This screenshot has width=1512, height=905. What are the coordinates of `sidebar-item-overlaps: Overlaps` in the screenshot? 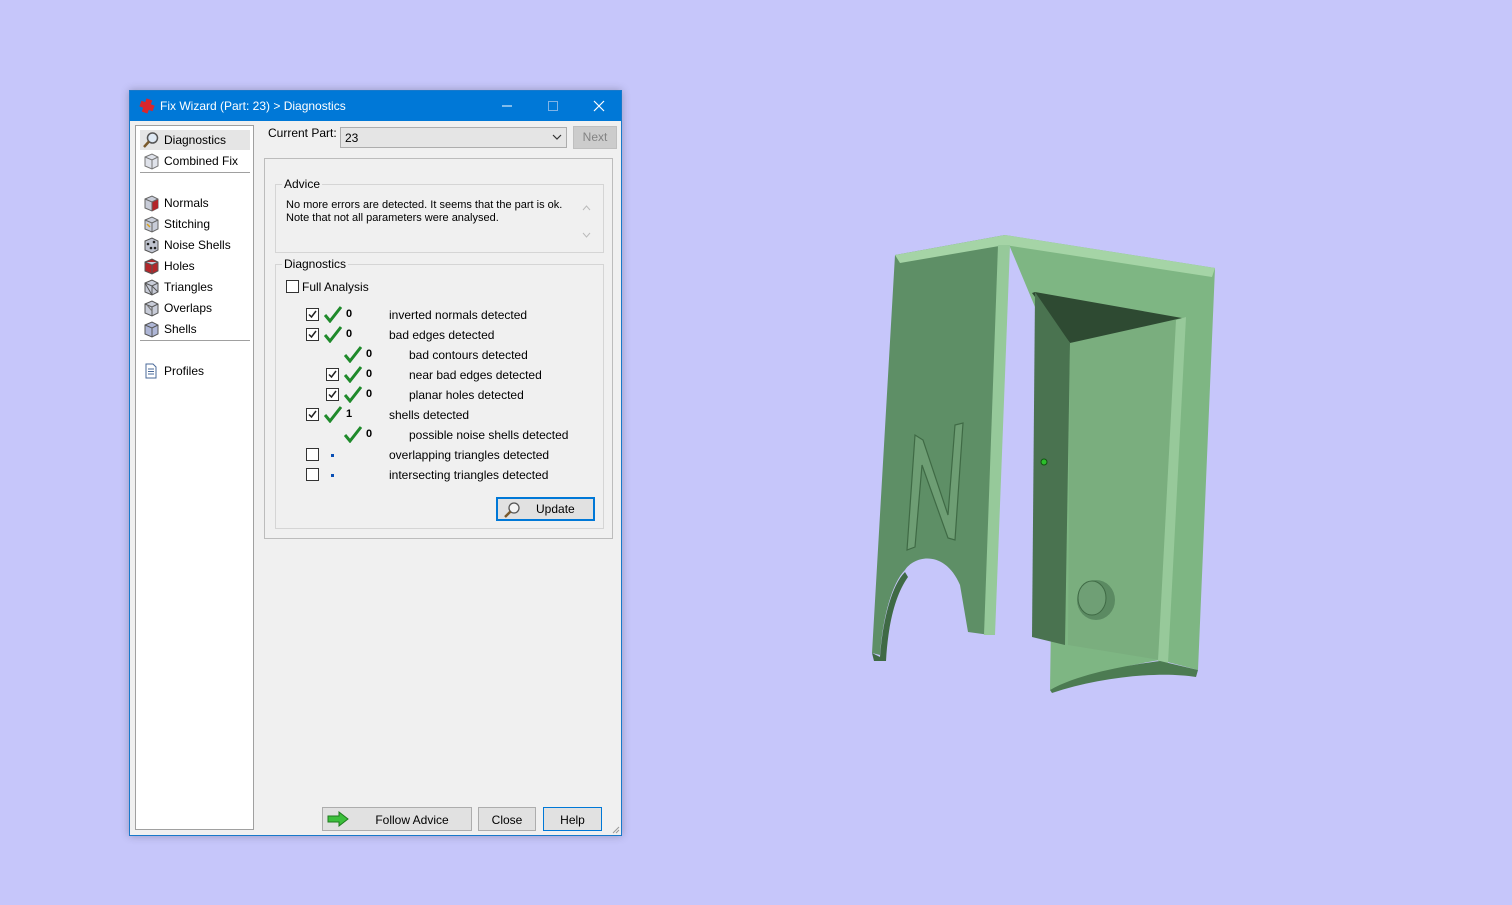 It's located at (195, 308).